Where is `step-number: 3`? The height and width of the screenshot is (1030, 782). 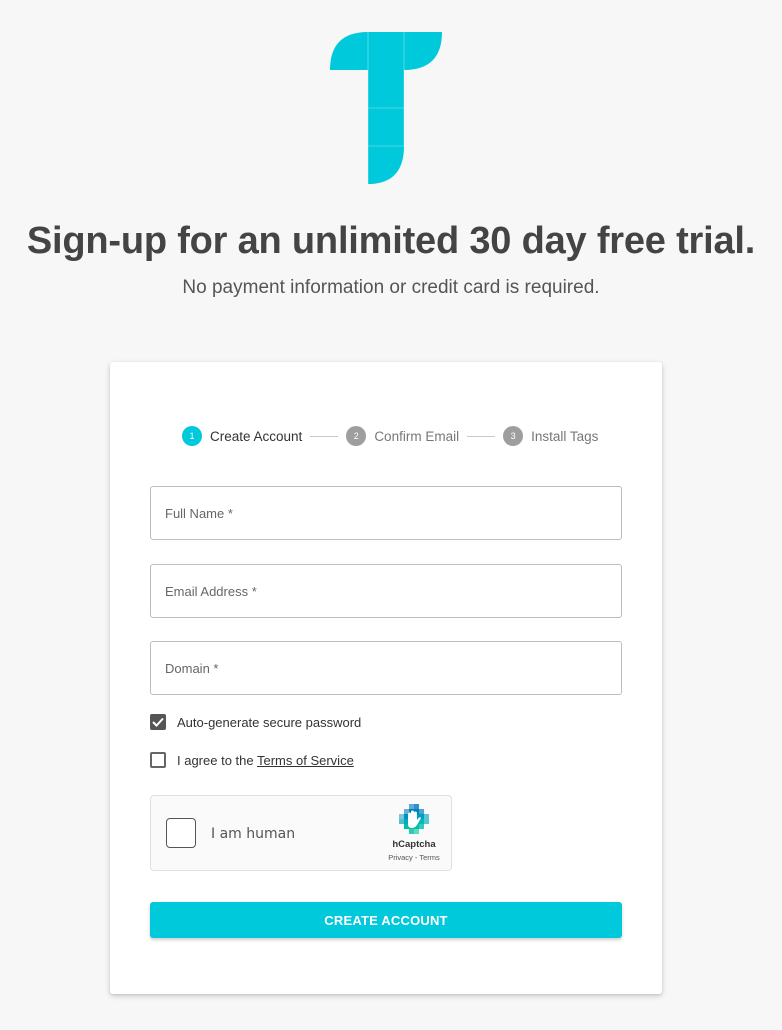 step-number: 3 is located at coordinates (513, 436).